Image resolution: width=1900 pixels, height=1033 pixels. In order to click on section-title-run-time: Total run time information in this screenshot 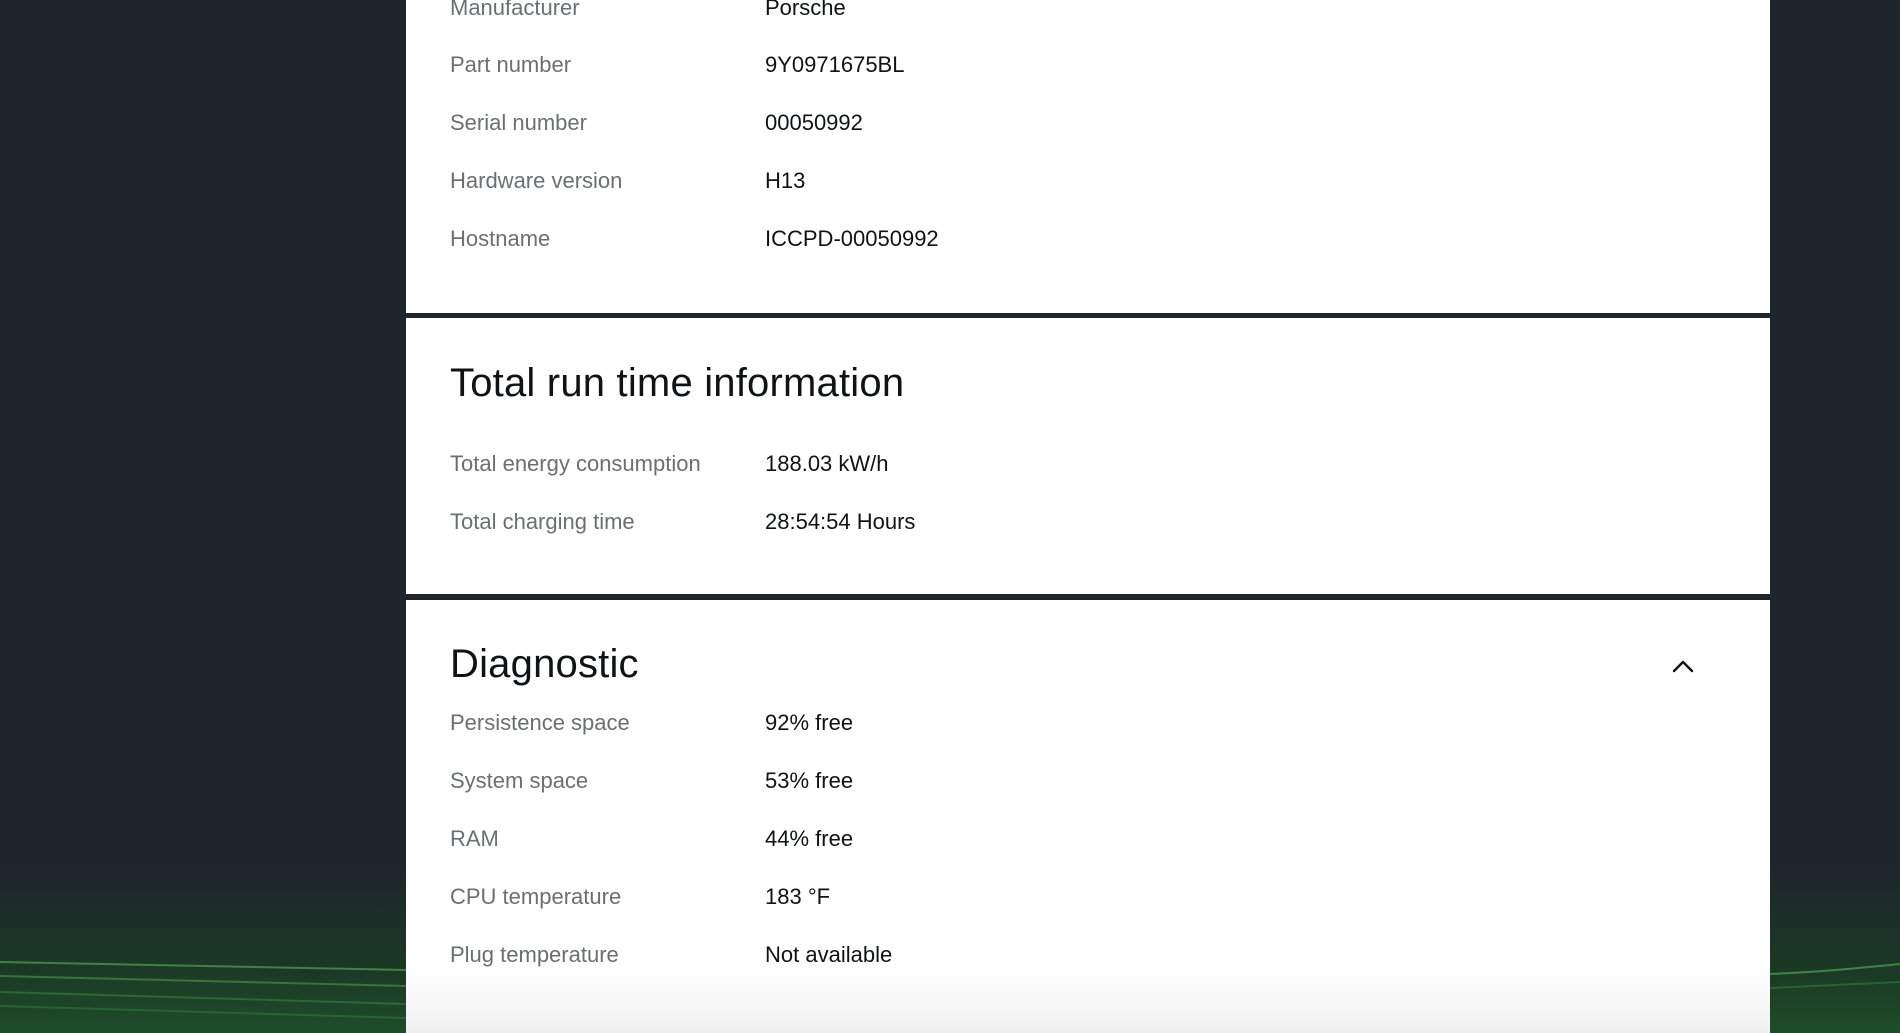, I will do `click(677, 383)`.